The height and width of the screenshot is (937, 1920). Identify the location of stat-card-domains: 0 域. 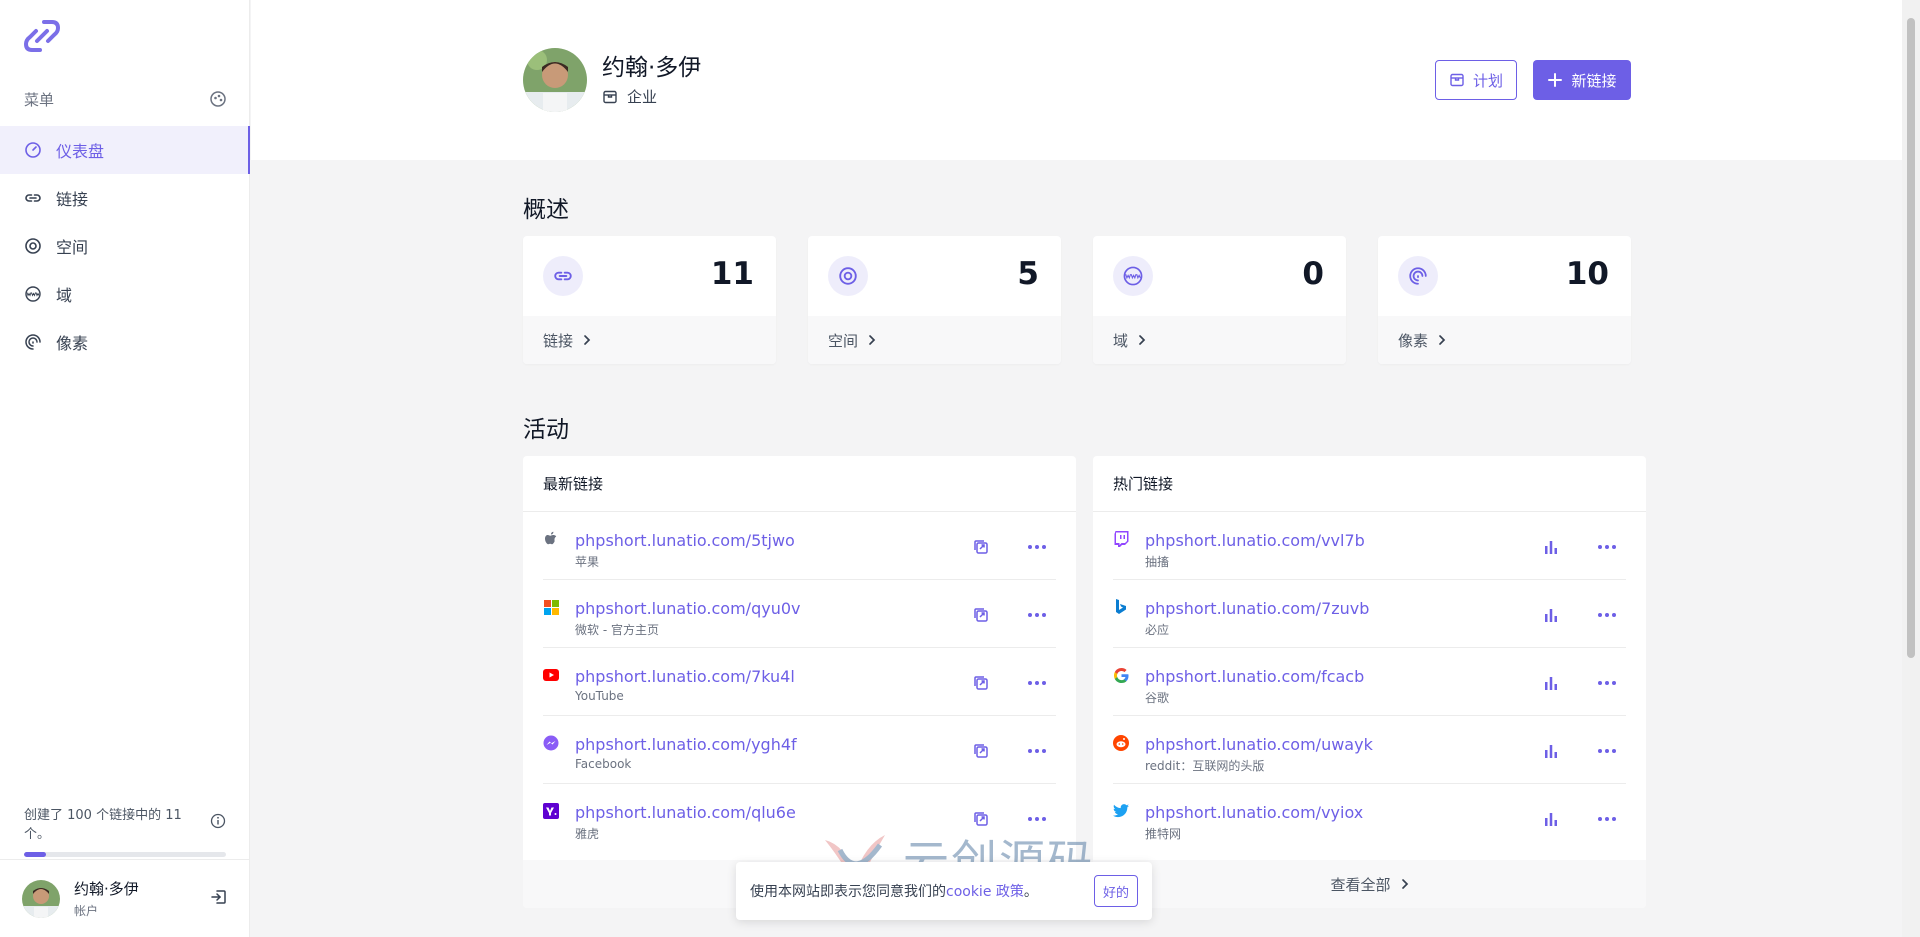
(1219, 300).